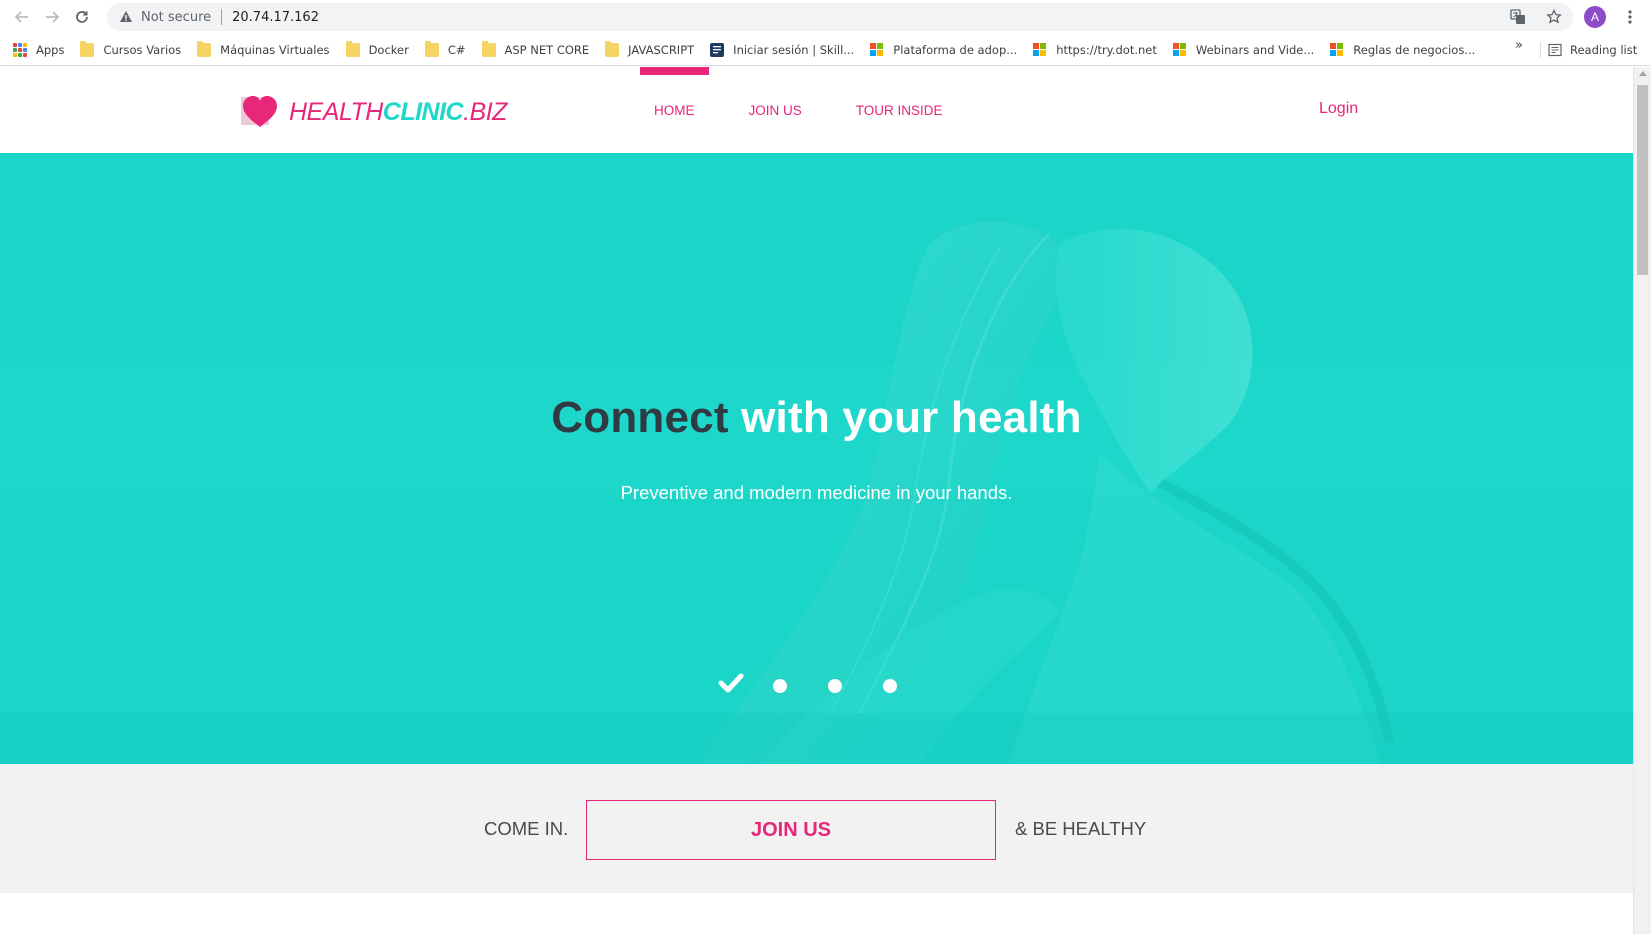 The image size is (1651, 934). I want to click on bookmark-folder-javascript: JAVASCRIPT, so click(649, 50).